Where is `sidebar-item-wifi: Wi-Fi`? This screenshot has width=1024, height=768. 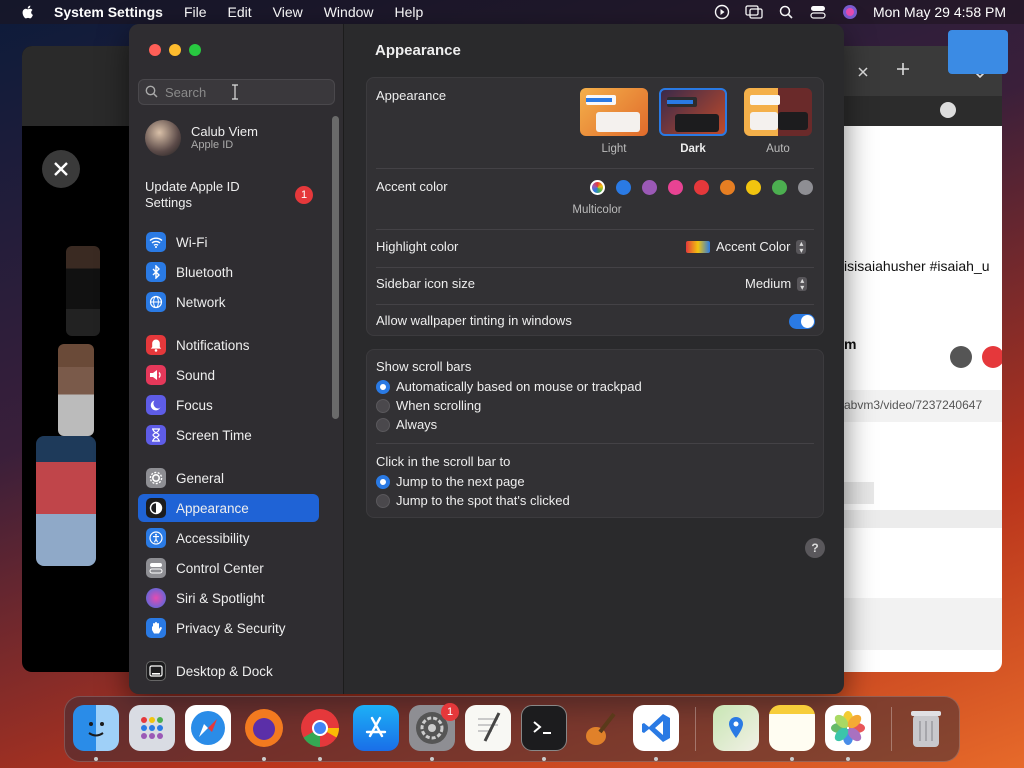 sidebar-item-wifi: Wi-Fi is located at coordinates (228, 242).